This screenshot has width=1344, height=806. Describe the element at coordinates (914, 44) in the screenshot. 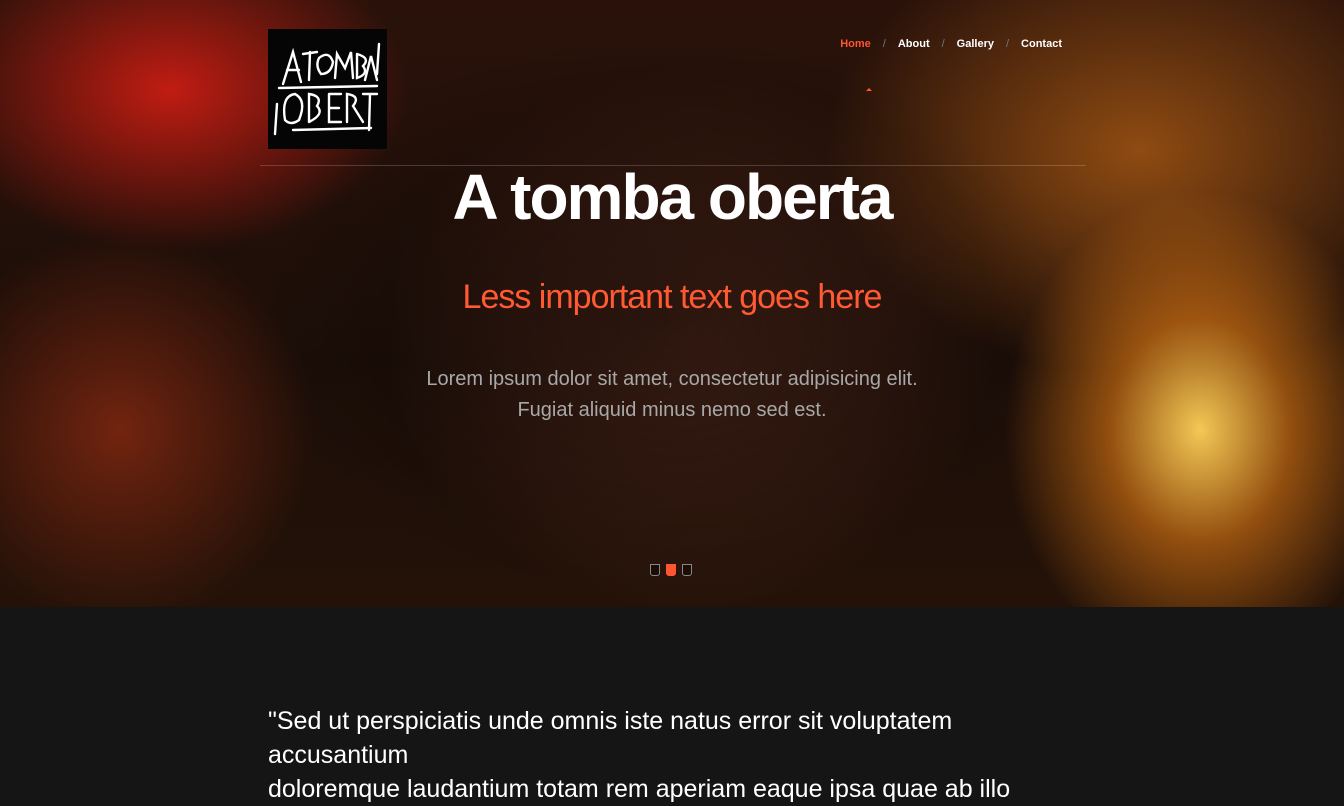

I see `nav-about-link: About` at that location.